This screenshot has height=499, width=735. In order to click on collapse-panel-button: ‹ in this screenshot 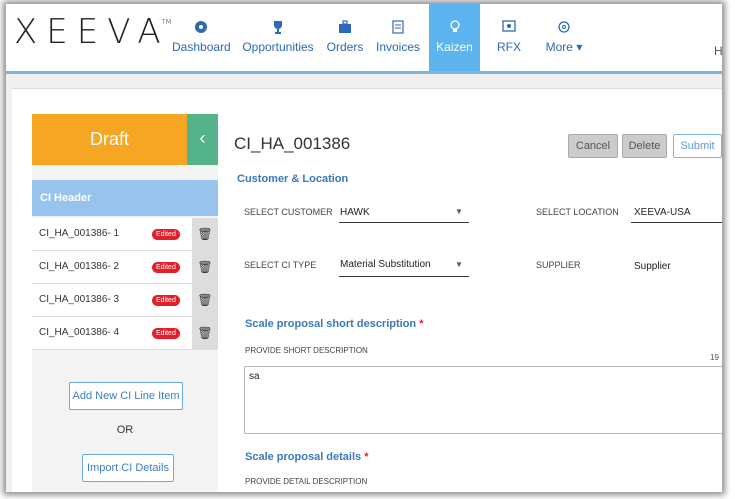, I will do `click(202, 139)`.